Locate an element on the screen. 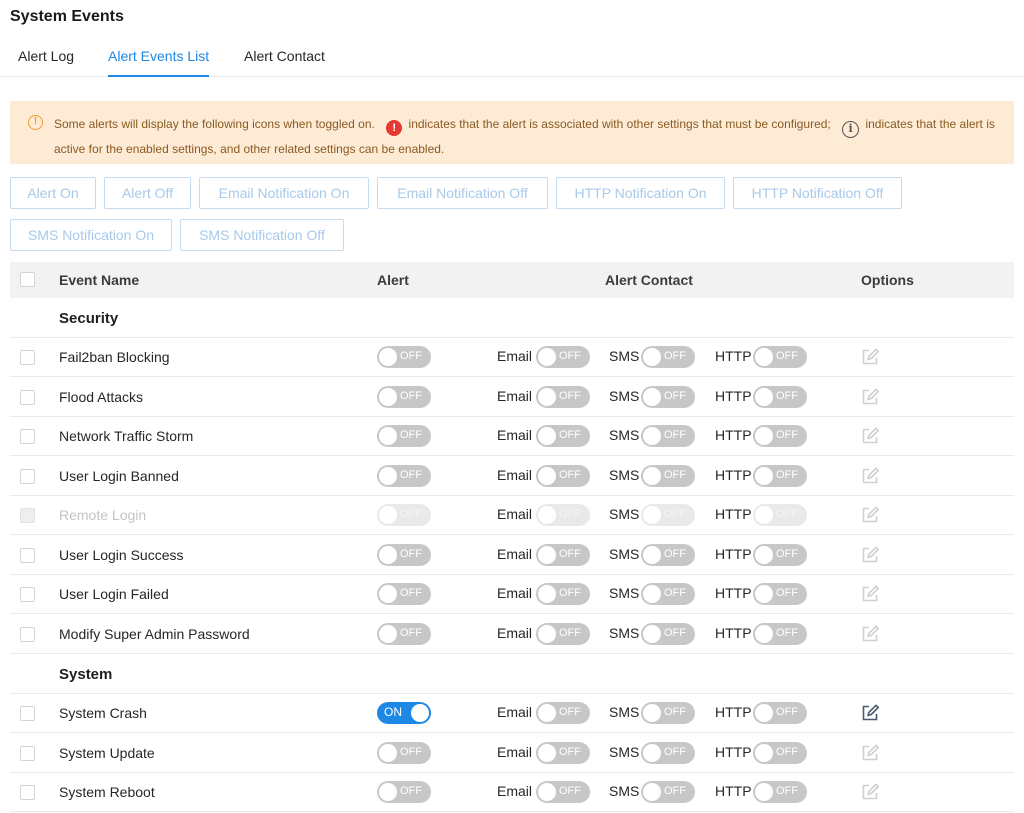 This screenshot has height=813, width=1024. tab-alert-log: Alert Log is located at coordinates (46, 62).